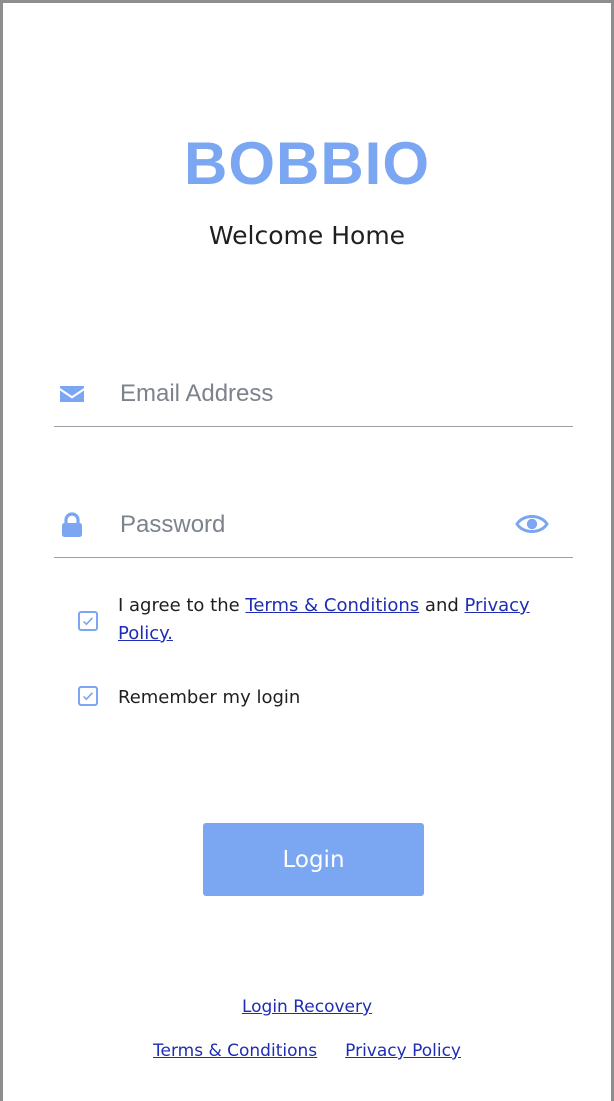 The width and height of the screenshot is (614, 1101). Describe the element at coordinates (442, 605) in the screenshot. I see `agree-terms-conjunction: and` at that location.